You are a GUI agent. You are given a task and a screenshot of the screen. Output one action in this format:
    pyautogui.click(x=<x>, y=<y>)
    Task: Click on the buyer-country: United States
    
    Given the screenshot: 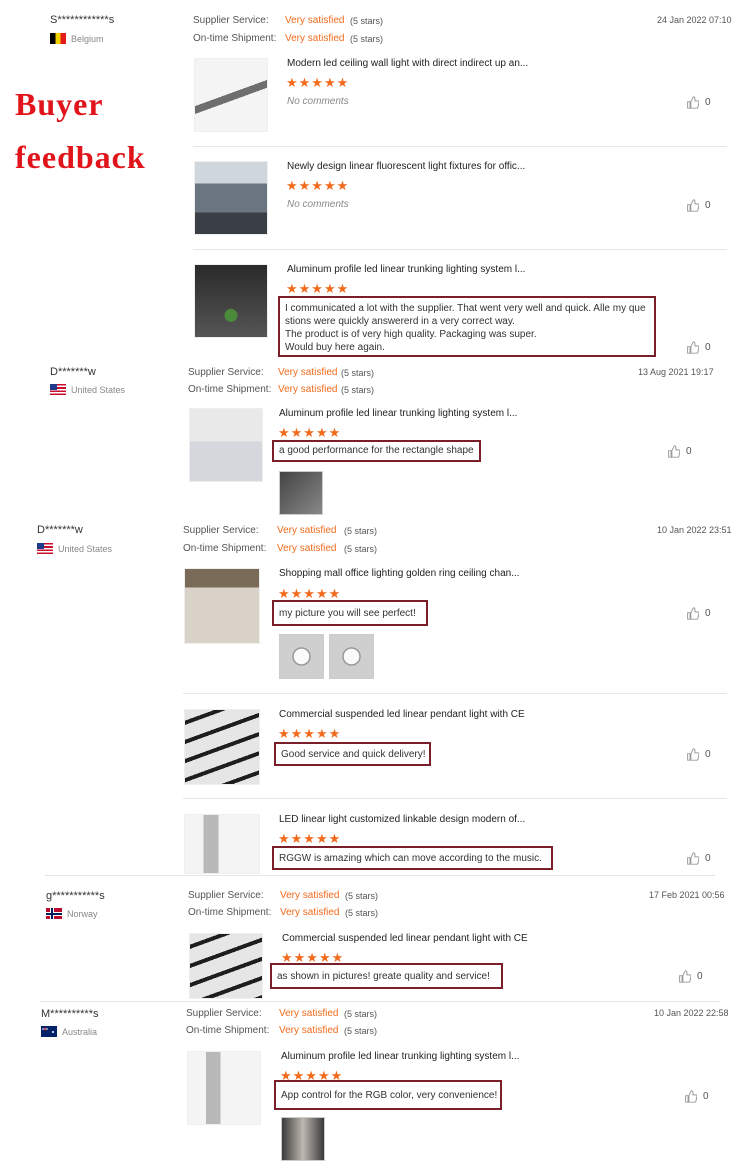 What is the action you would take?
    pyautogui.click(x=74, y=548)
    